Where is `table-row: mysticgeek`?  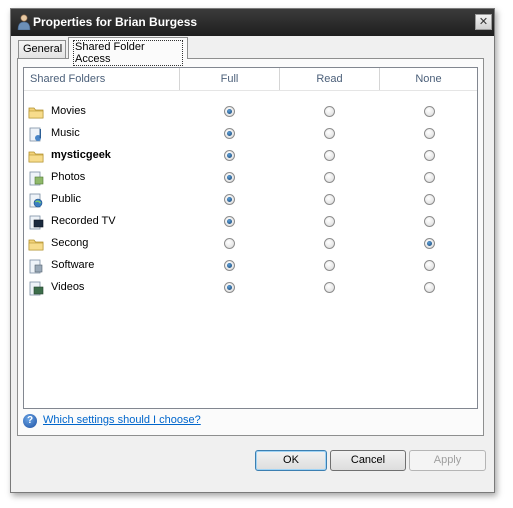
table-row: mysticgeek is located at coordinates (250, 156).